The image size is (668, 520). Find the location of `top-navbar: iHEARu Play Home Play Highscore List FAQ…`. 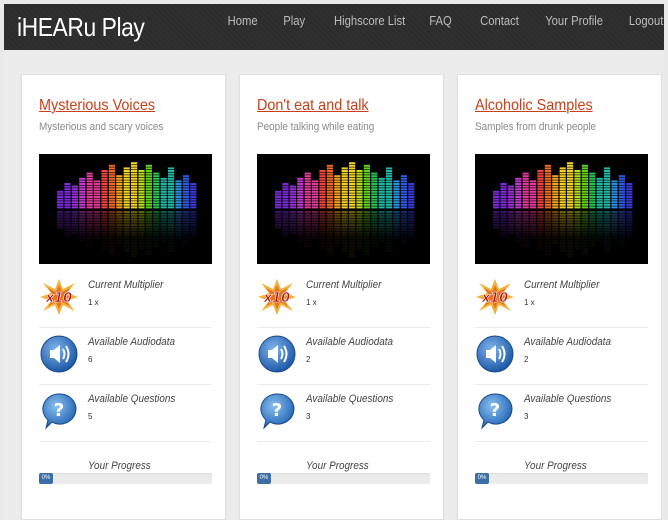

top-navbar: iHEARu Play Home Play Highscore List FAQ… is located at coordinates (334, 27).